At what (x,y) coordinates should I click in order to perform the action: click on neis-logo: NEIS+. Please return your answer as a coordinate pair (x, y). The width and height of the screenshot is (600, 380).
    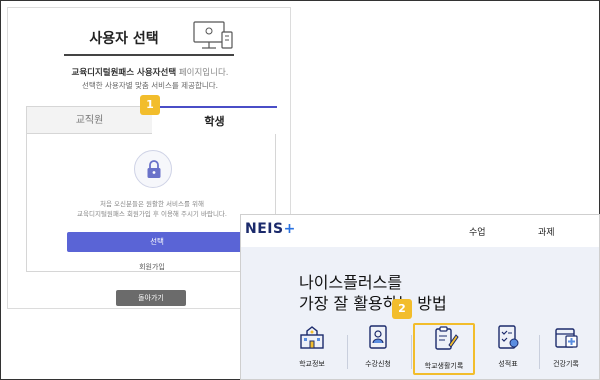
    Looking at the image, I should click on (270, 229).